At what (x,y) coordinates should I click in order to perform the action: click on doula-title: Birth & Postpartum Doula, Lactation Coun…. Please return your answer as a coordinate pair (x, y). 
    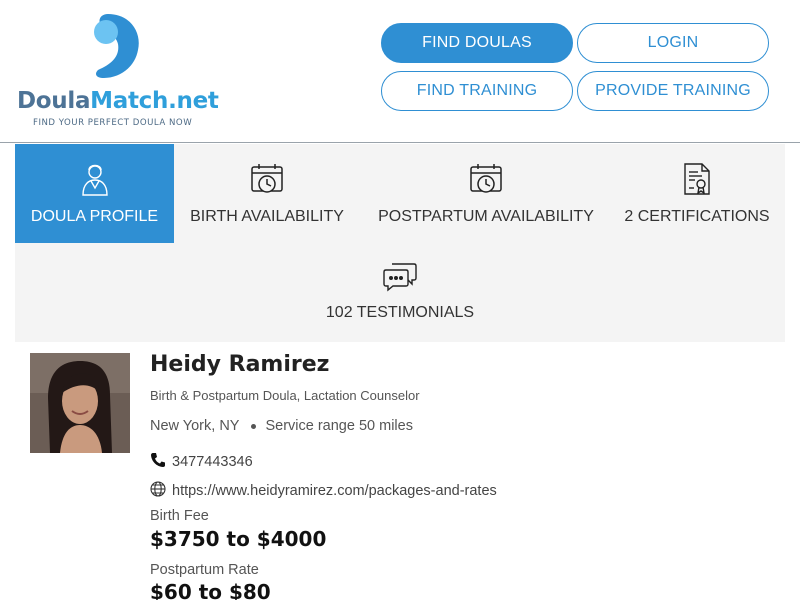
    Looking at the image, I should click on (285, 395).